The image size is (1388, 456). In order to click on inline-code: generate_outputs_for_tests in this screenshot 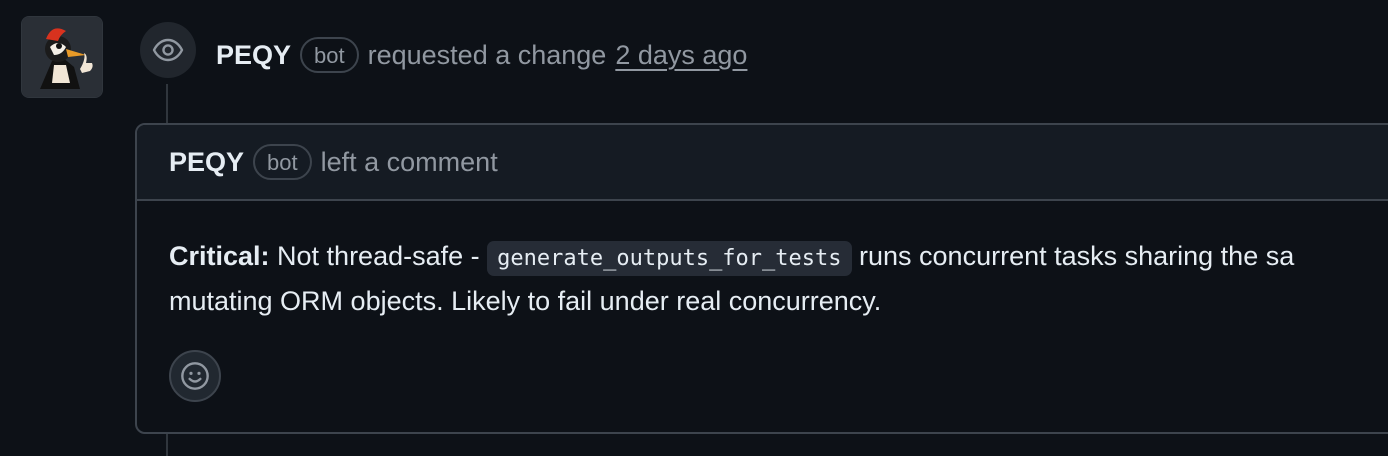, I will do `click(669, 258)`.